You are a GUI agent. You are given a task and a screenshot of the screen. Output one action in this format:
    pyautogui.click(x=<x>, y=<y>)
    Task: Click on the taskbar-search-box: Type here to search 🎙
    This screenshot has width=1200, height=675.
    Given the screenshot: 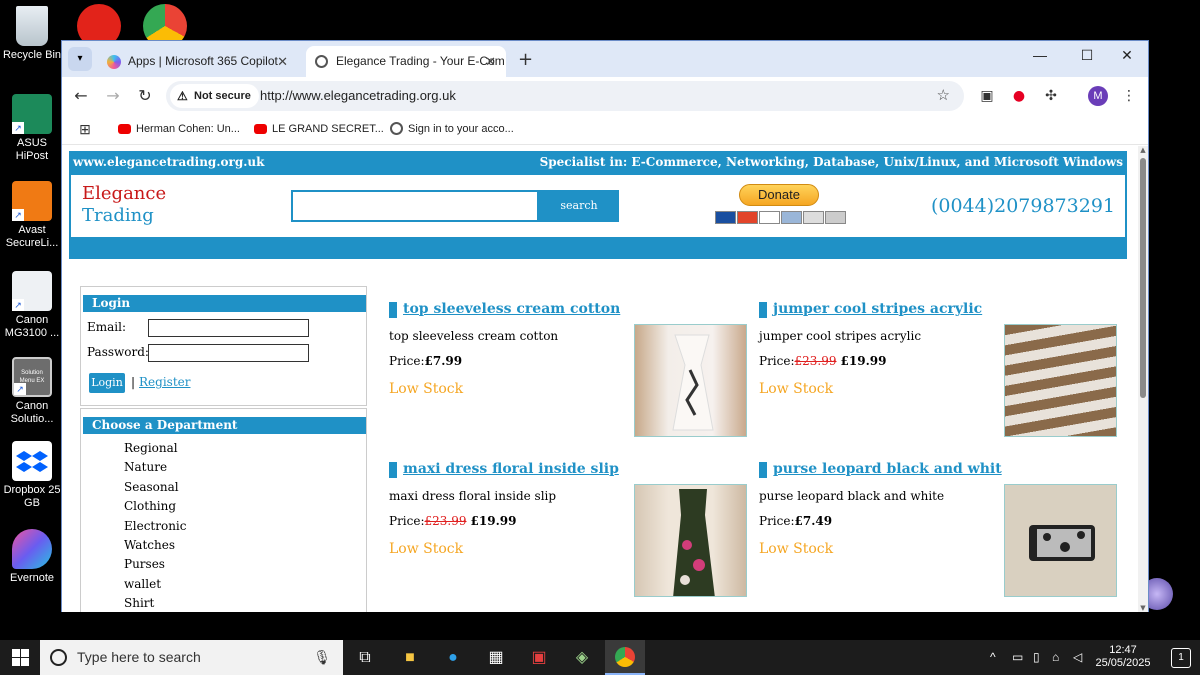 What is the action you would take?
    pyautogui.click(x=191, y=657)
    